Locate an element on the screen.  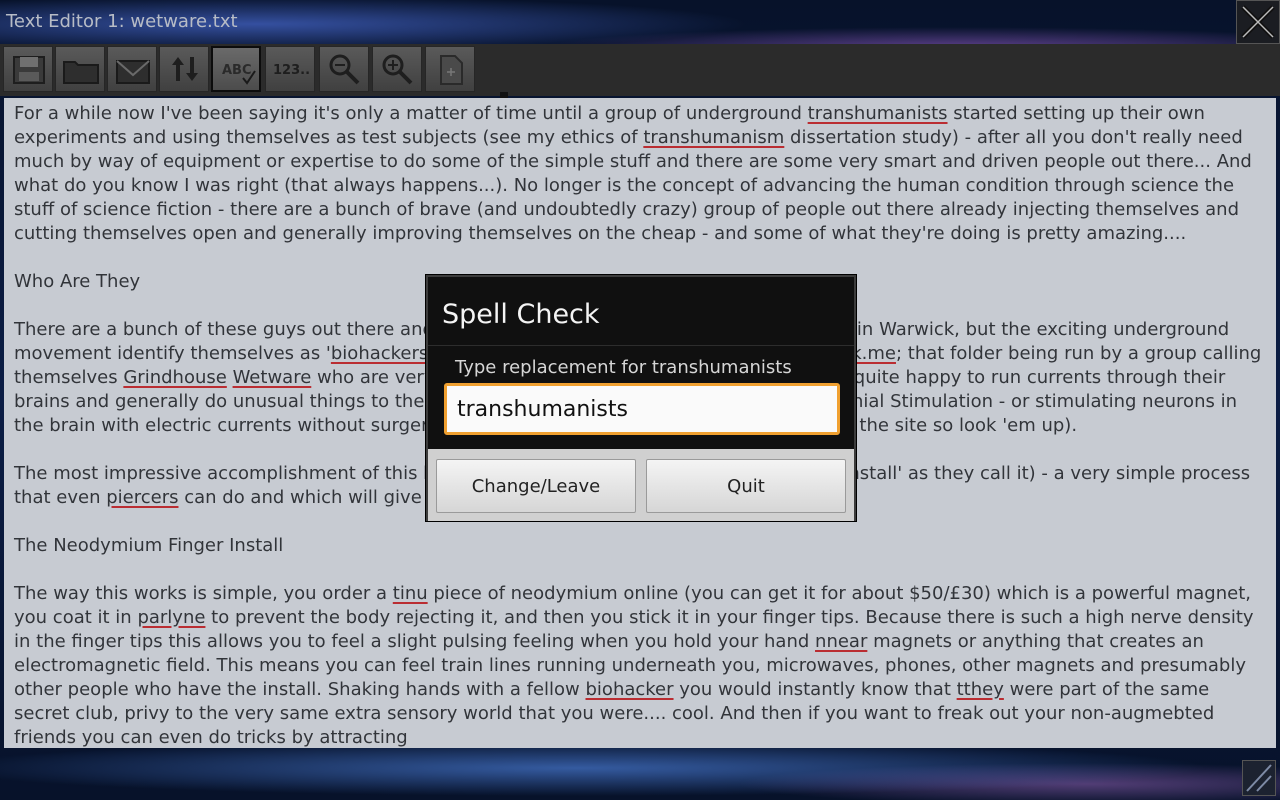
quit-button: Quit is located at coordinates (746, 486).